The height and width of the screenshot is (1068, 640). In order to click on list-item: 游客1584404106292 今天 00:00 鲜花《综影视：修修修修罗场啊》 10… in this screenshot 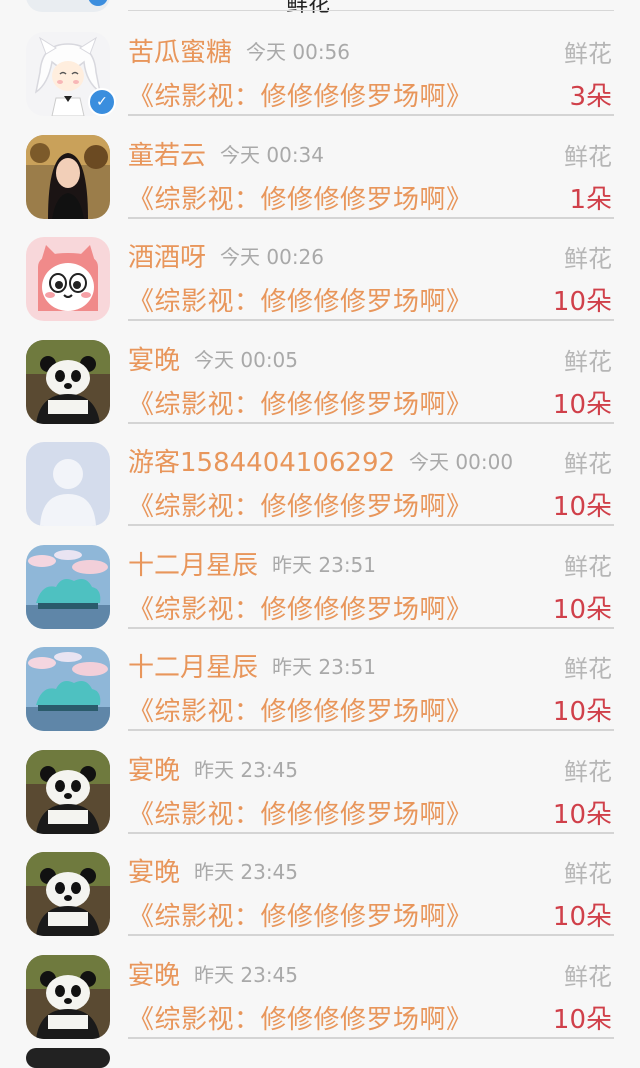, I will do `click(320, 487)`.